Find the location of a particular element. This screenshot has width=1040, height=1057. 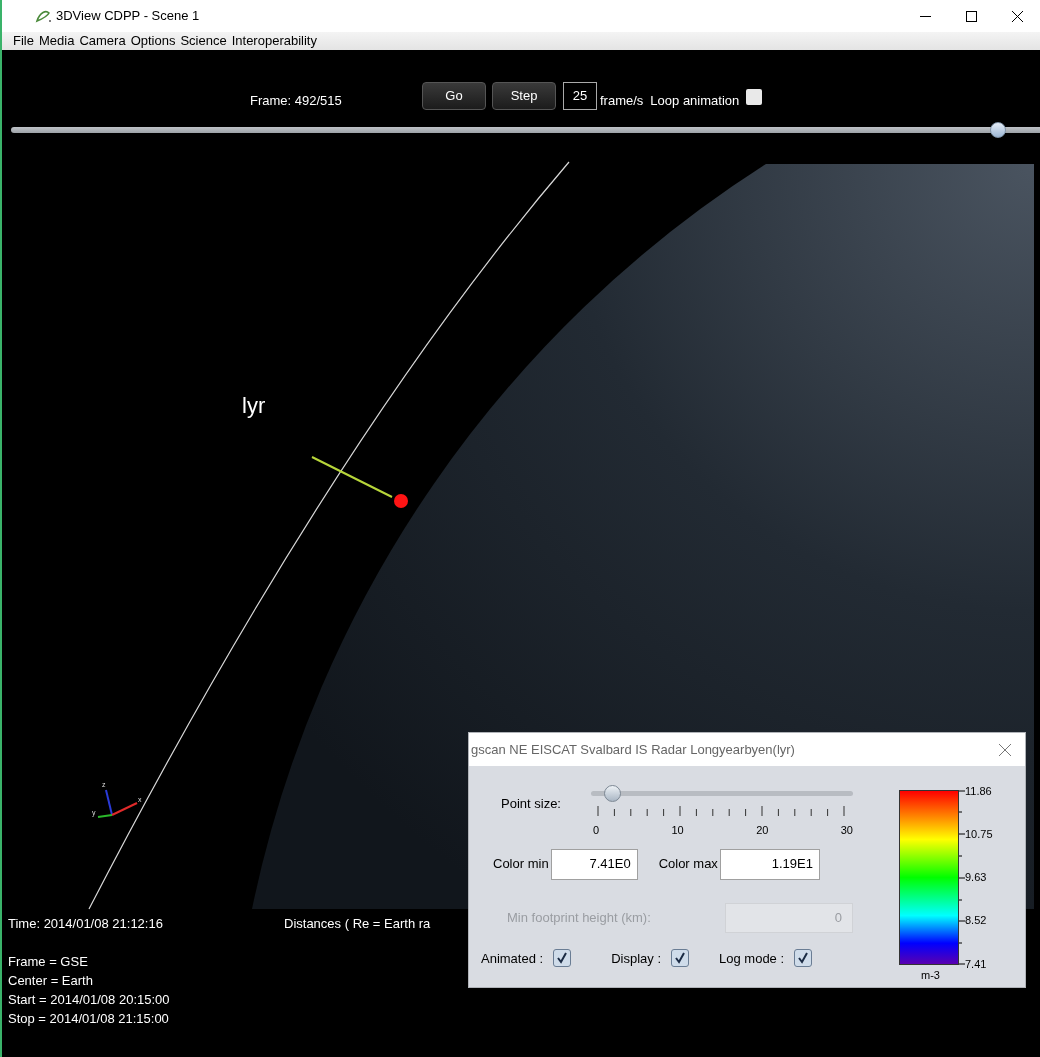

scene-info-line: Start = 2014/01/08 20:15:00 is located at coordinates (89, 999).